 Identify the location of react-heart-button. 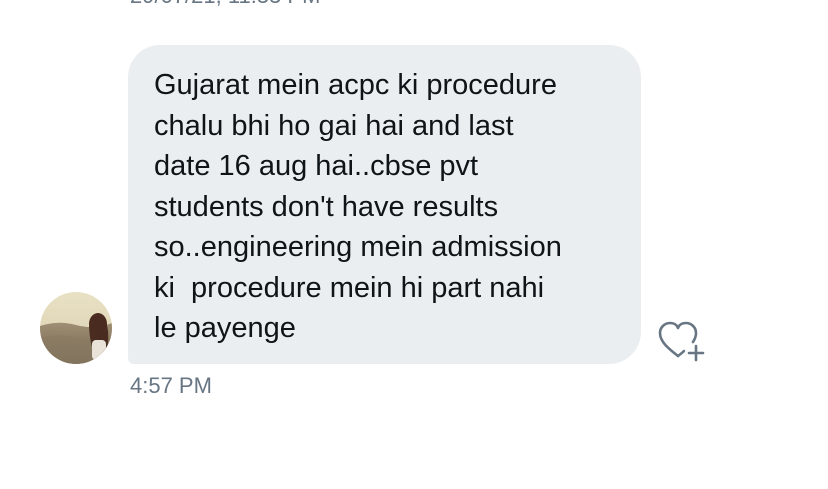
(681, 341).